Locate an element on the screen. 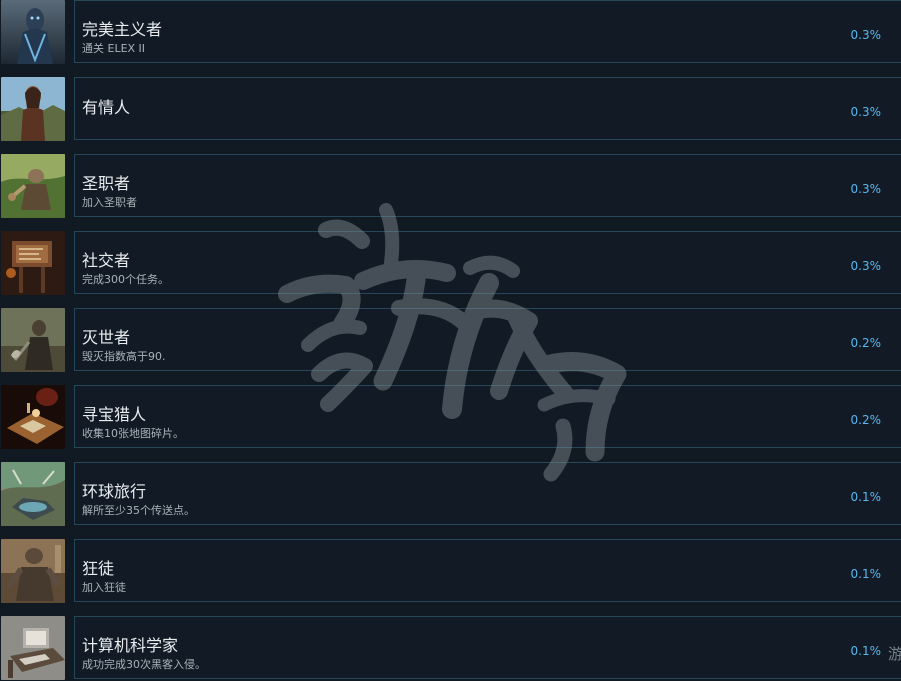 The height and width of the screenshot is (681, 901). armored-warrior-field-icon is located at coordinates (33, 186).